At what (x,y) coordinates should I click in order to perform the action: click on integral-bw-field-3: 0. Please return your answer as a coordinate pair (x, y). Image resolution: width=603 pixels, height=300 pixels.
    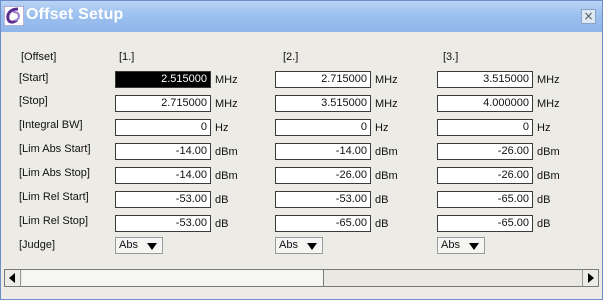
    Looking at the image, I should click on (485, 127).